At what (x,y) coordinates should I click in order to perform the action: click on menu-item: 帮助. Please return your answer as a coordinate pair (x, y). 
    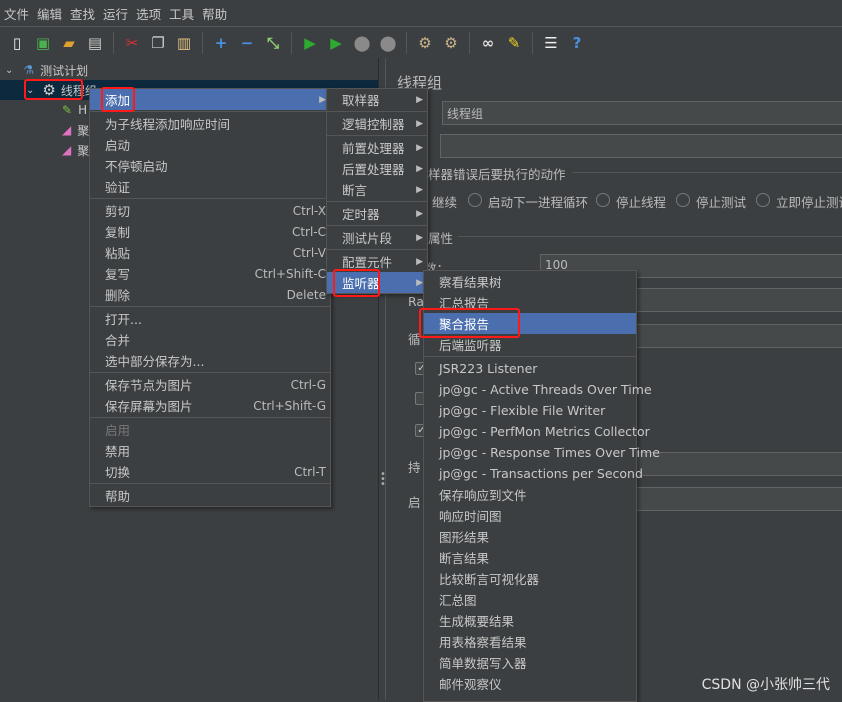
    Looking at the image, I should click on (210, 495).